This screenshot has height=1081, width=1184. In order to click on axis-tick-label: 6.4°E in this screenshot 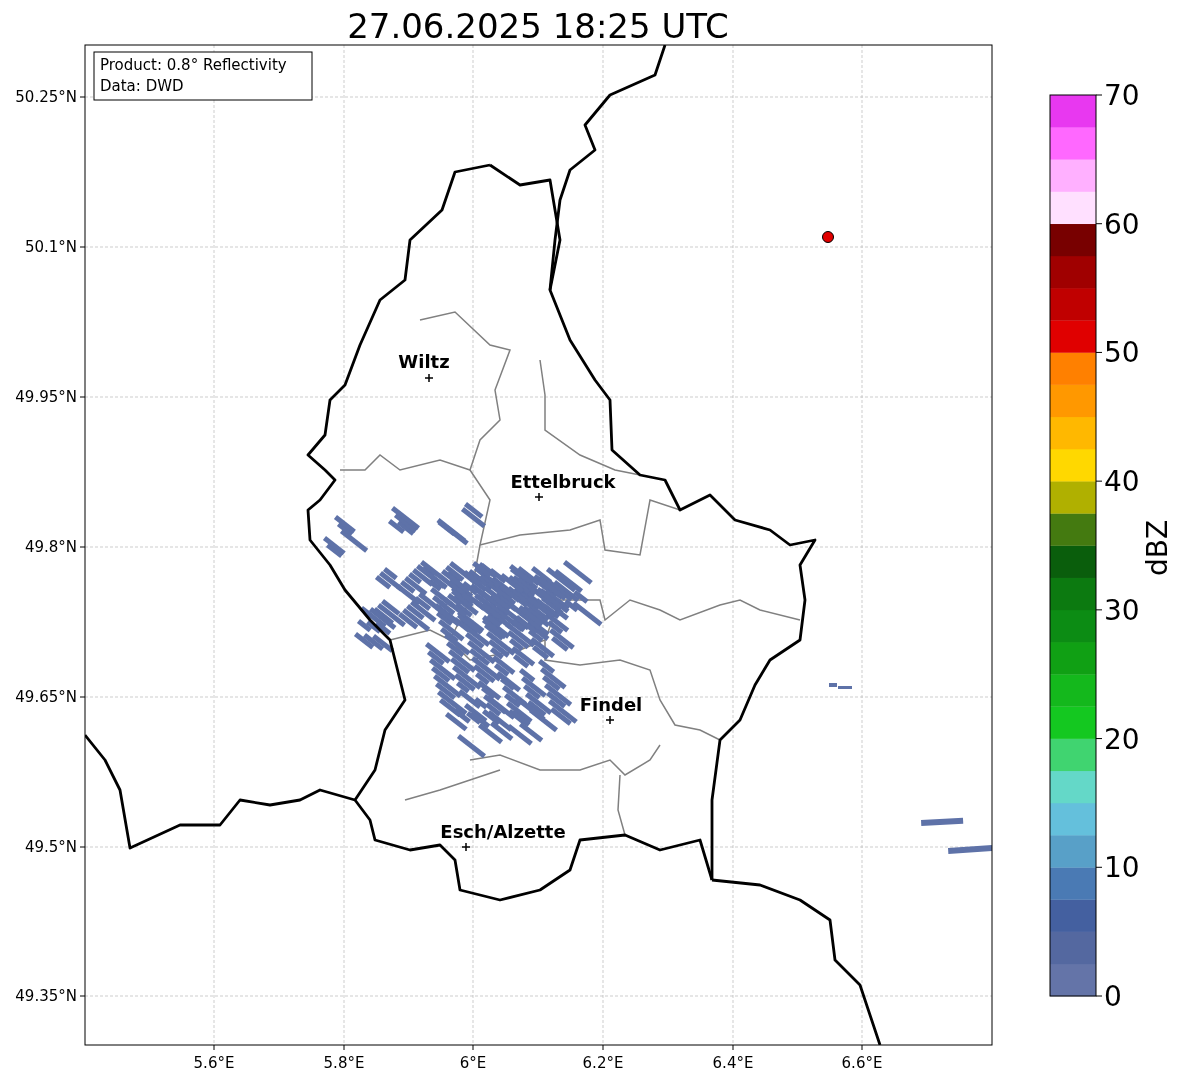, I will do `click(733, 1063)`.